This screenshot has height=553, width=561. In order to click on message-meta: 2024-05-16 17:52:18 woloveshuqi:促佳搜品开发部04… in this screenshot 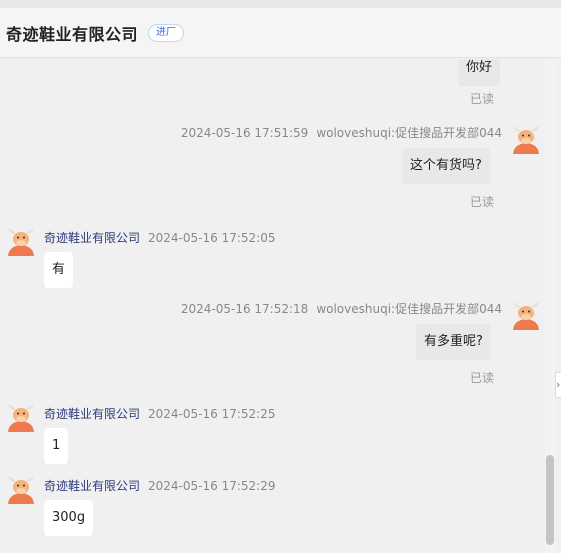, I will do `click(341, 308)`.